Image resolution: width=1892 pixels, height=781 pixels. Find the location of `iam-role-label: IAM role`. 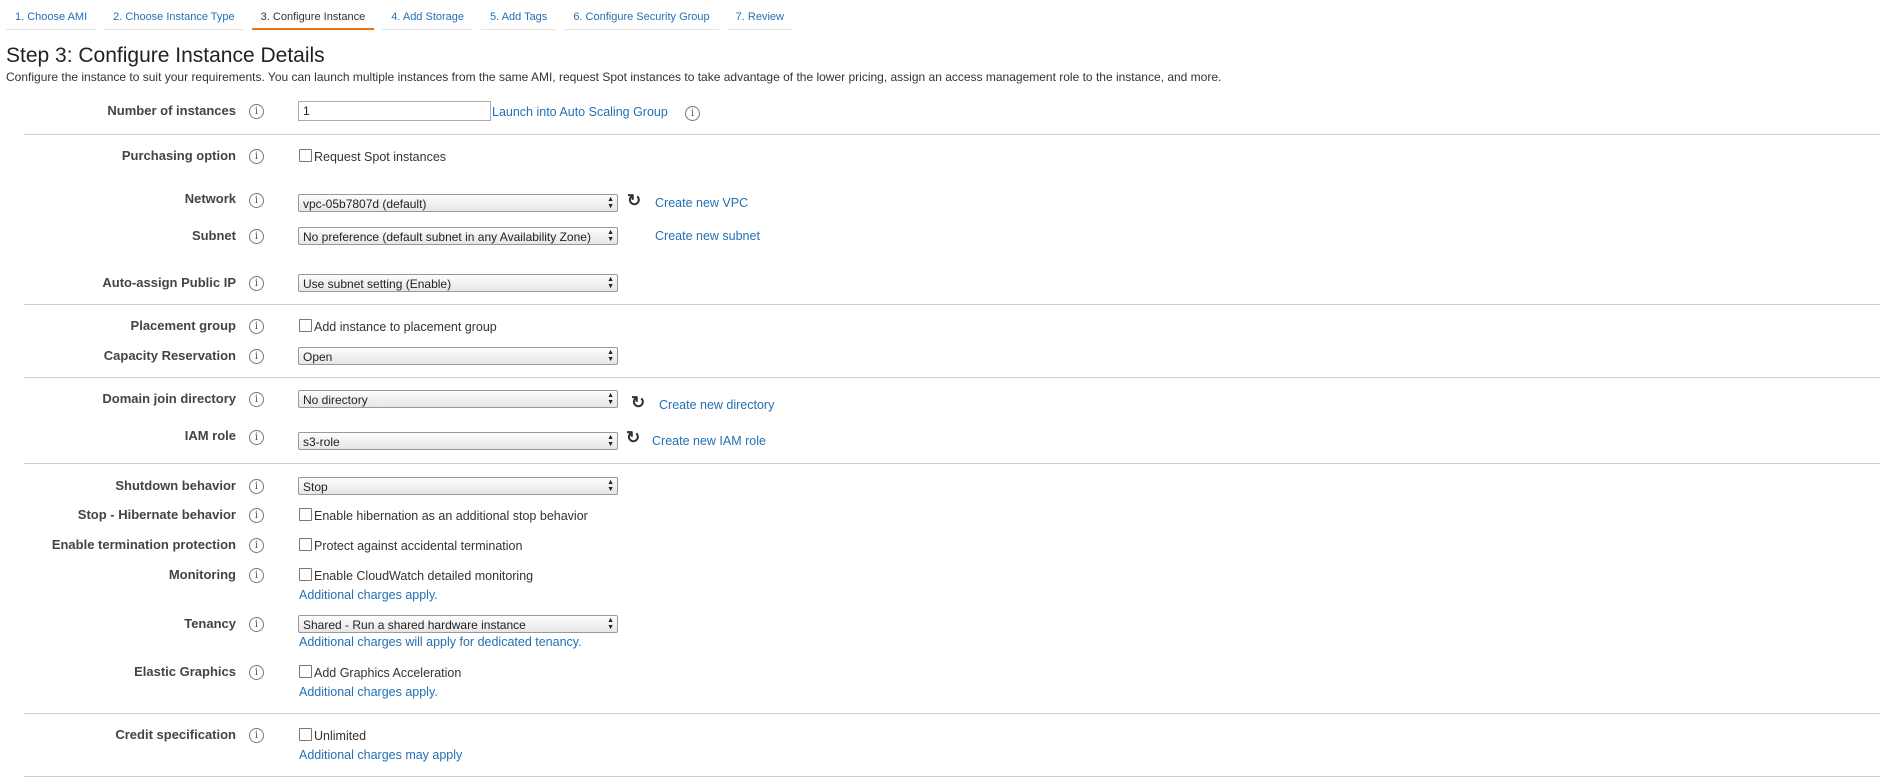

iam-role-label: IAM role is located at coordinates (210, 435).